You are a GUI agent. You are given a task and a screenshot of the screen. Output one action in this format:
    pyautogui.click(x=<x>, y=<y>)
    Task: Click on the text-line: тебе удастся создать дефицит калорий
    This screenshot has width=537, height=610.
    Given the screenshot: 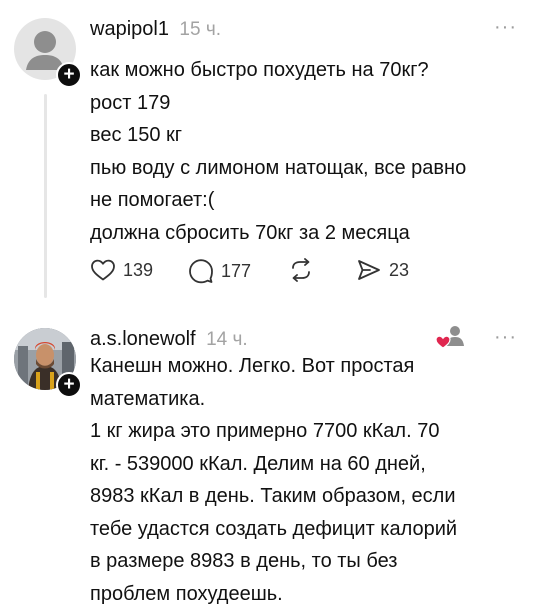 What is the action you would take?
    pyautogui.click(x=310, y=529)
    